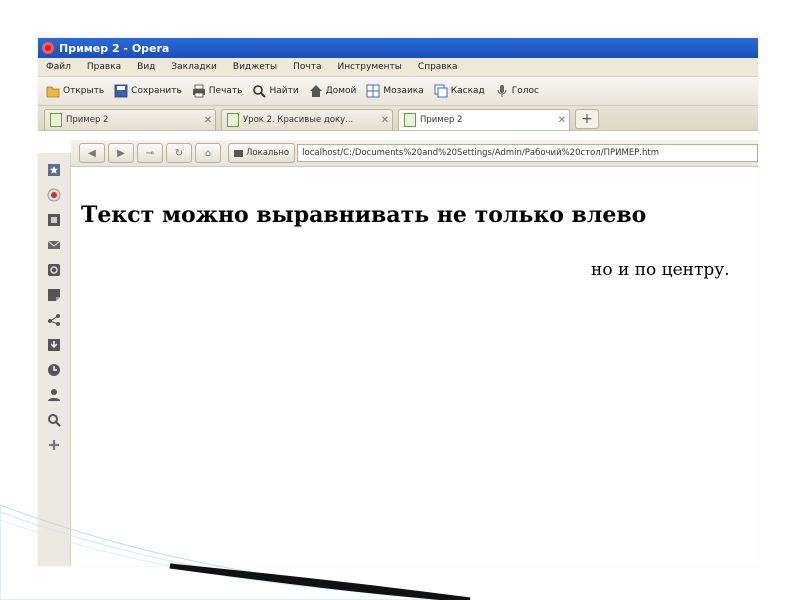 This screenshot has width=800, height=600. Describe the element at coordinates (53, 92) in the screenshot. I see `folder-icon` at that location.